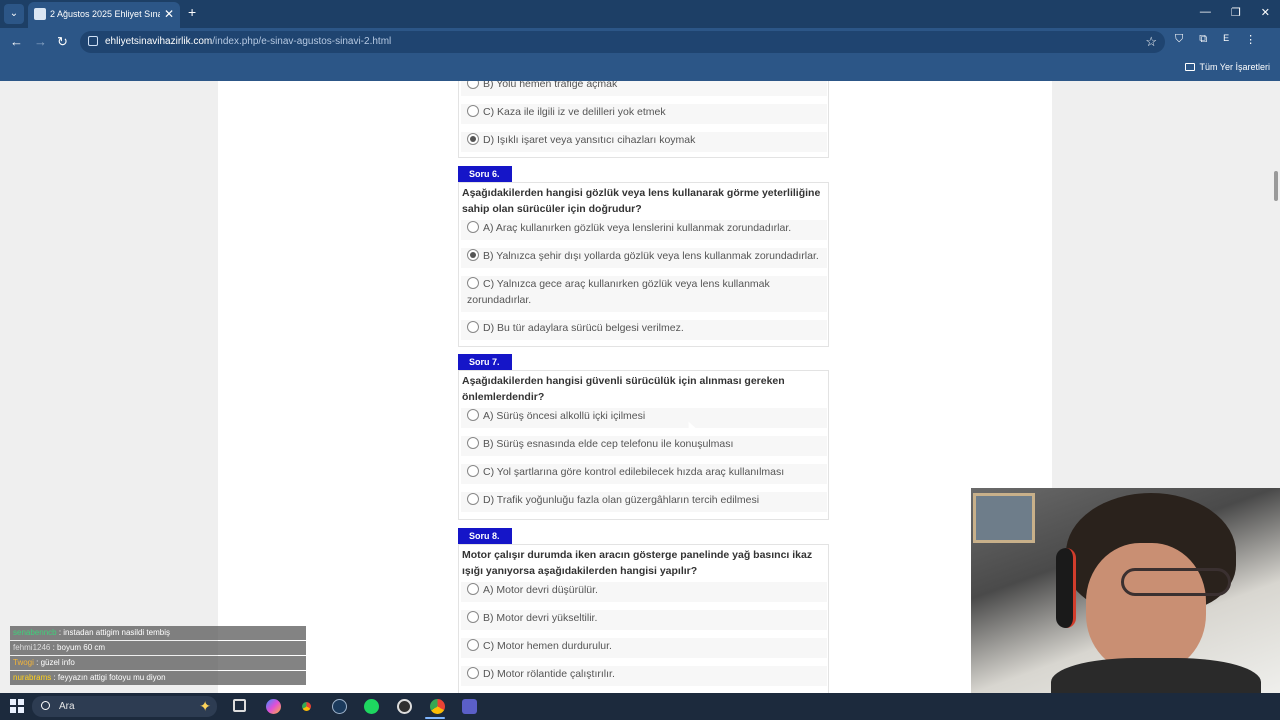  Describe the element at coordinates (640, 706) in the screenshot. I see `windows-taskbar: Ara ✦` at that location.